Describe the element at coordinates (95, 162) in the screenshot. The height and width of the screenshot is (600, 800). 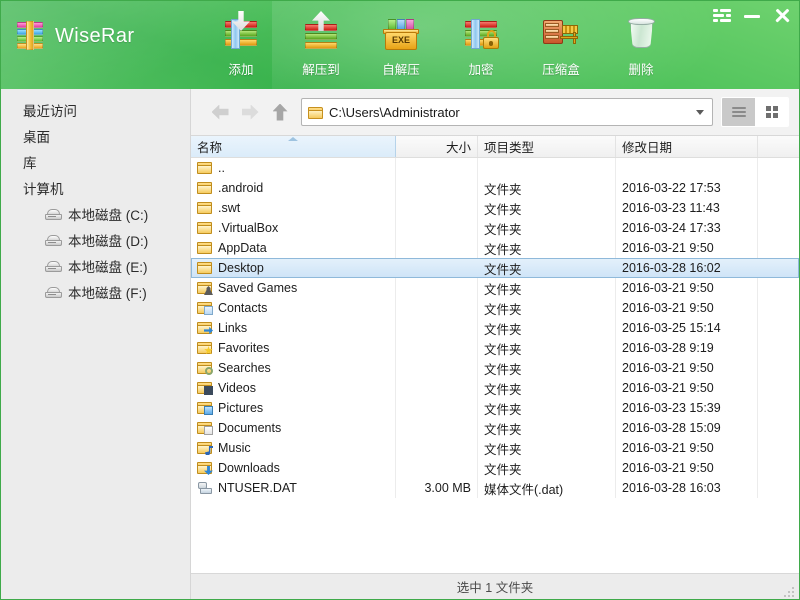
I see `sidebar-item-libraries: 库` at that location.